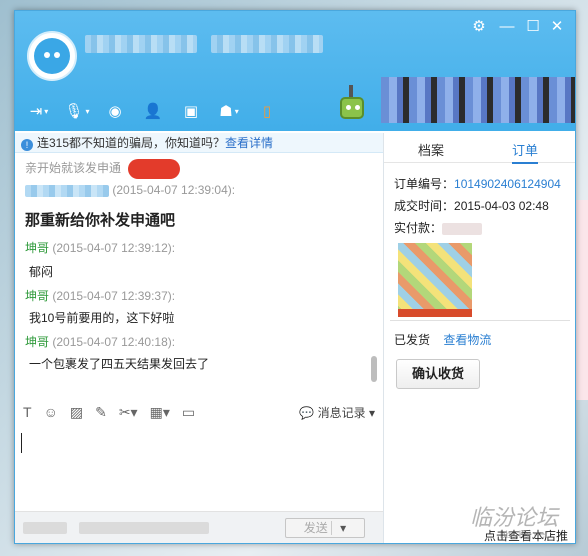 Image resolution: width=588 pixels, height=556 pixels. I want to click on contact-status-blurred, so click(267, 44).